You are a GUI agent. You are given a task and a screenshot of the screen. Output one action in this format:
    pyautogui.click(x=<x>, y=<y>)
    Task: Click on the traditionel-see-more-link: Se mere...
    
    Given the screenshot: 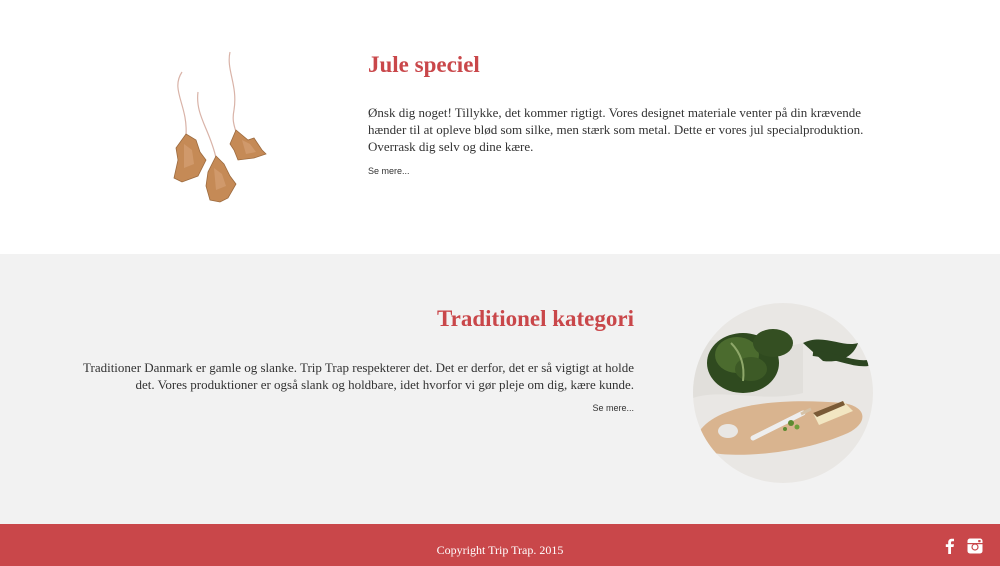 What is the action you would take?
    pyautogui.click(x=613, y=408)
    